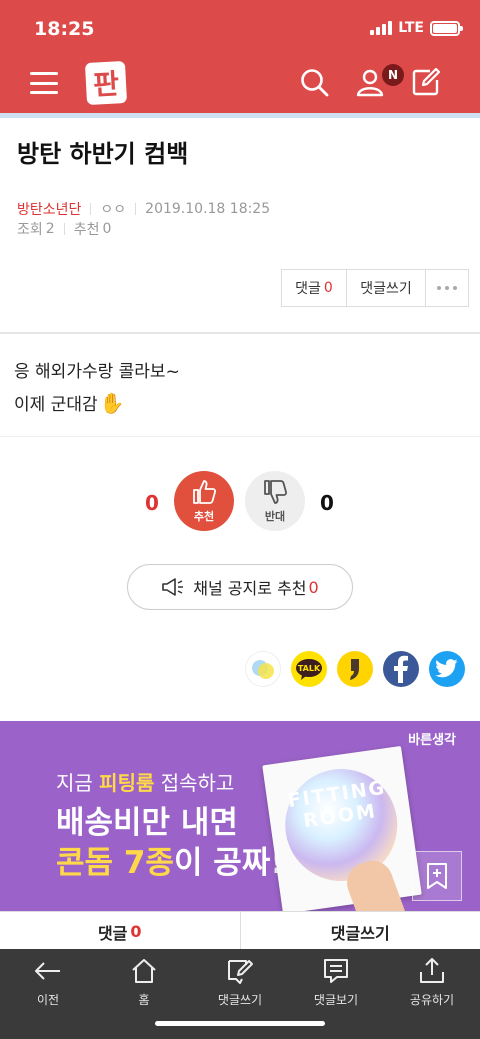 Image resolution: width=480 pixels, height=1039 pixels. I want to click on notice-label: 채널 공지로 추천, so click(250, 588).